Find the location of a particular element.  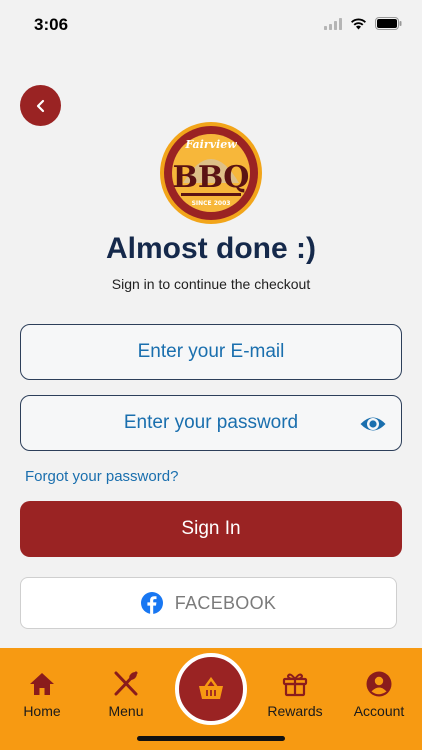

utensils-icon is located at coordinates (126, 683).